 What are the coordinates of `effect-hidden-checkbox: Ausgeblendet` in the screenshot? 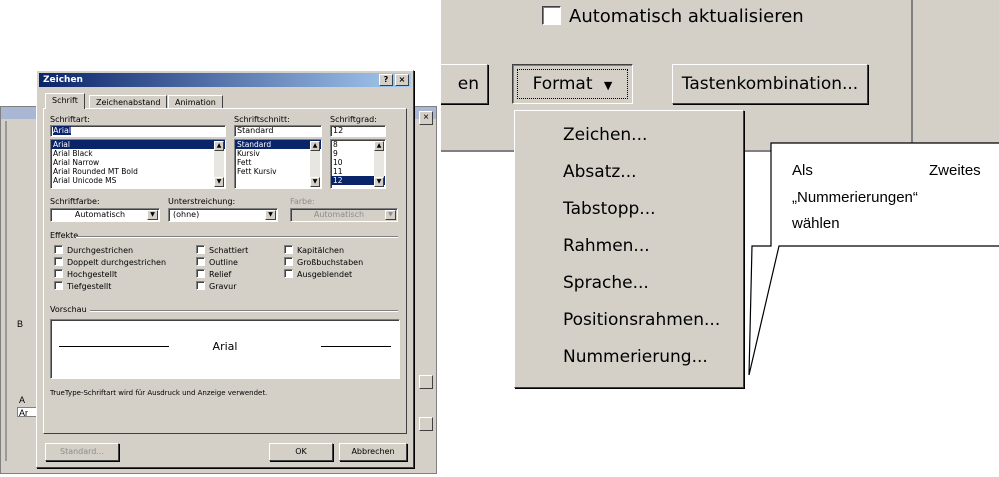 It's located at (318, 274).